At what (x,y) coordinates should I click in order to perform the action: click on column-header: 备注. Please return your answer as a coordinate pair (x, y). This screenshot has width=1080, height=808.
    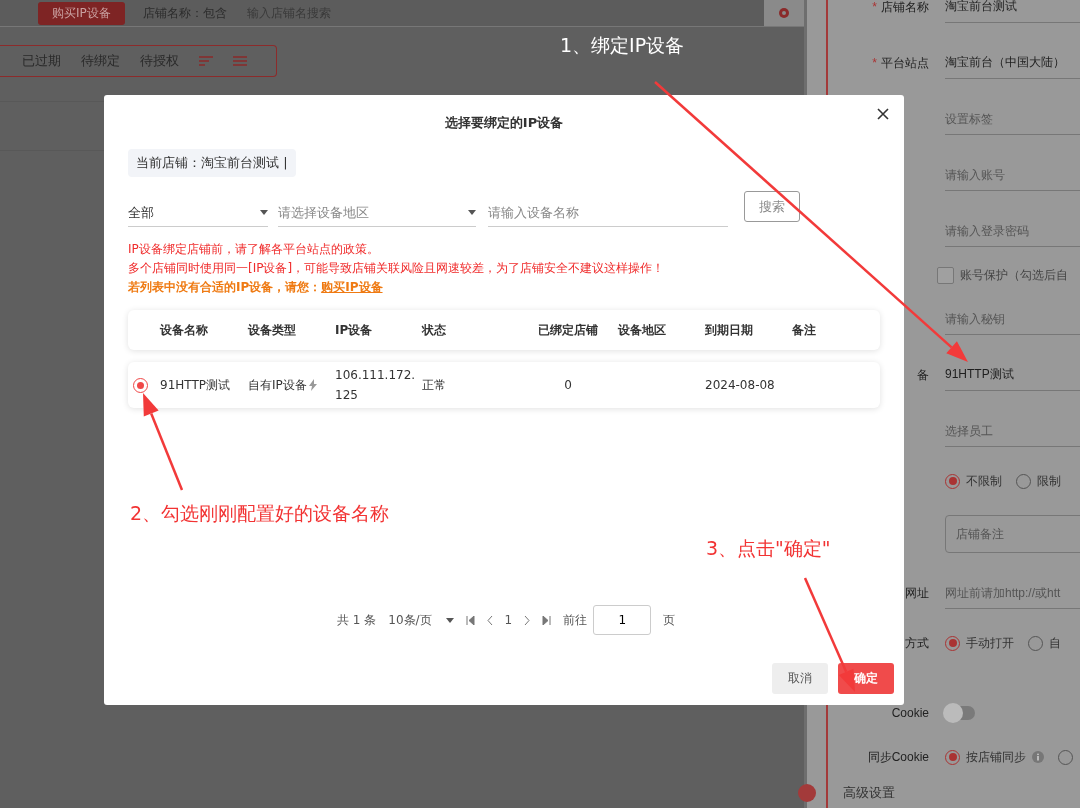
    Looking at the image, I should click on (804, 330).